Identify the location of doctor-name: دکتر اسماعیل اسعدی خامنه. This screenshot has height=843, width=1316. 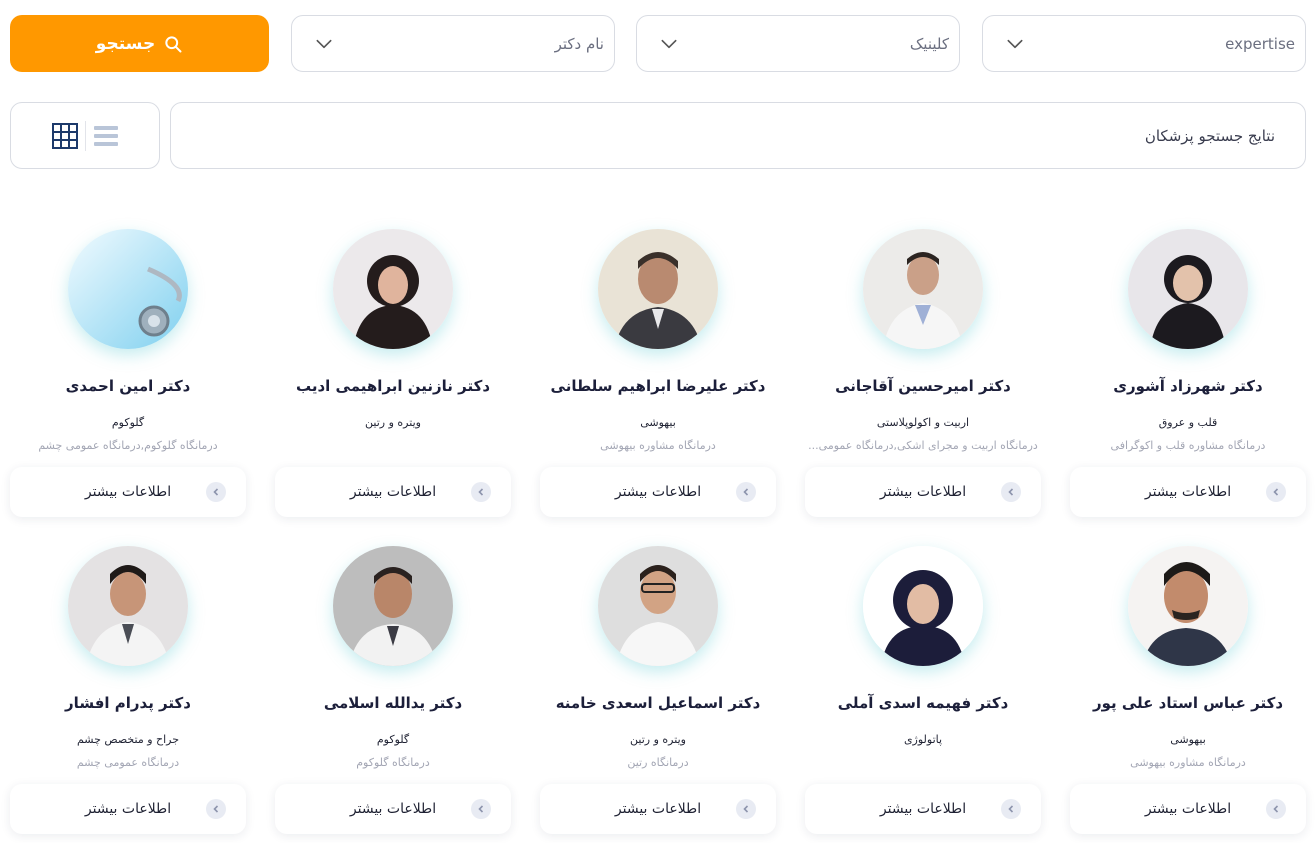
(658, 703).